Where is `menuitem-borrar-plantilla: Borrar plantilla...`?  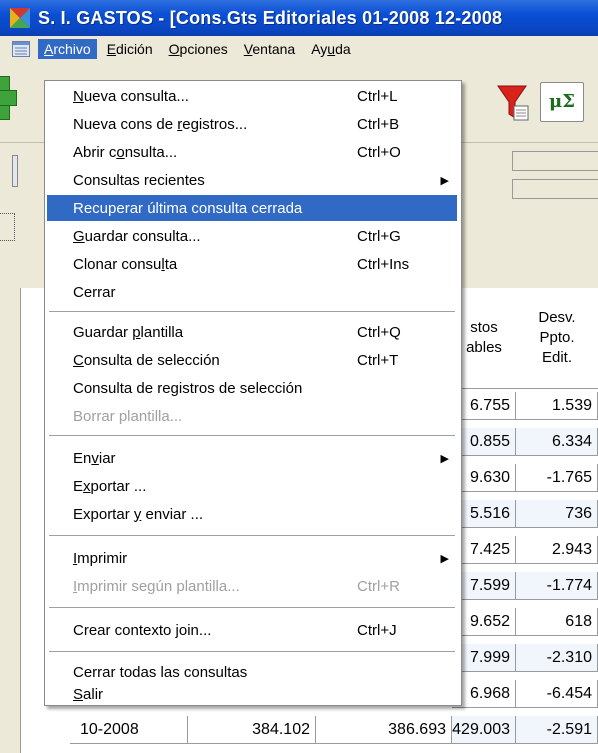 menuitem-borrar-plantilla: Borrar plantilla... is located at coordinates (128, 416).